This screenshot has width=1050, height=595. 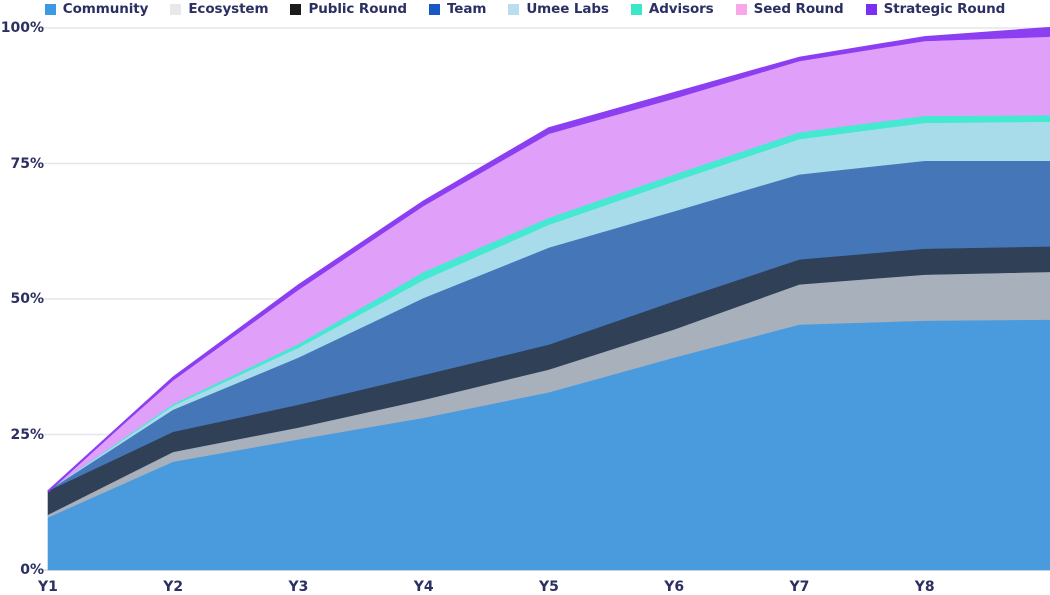 I want to click on x-axis-tick-label: Y3, so click(x=298, y=587).